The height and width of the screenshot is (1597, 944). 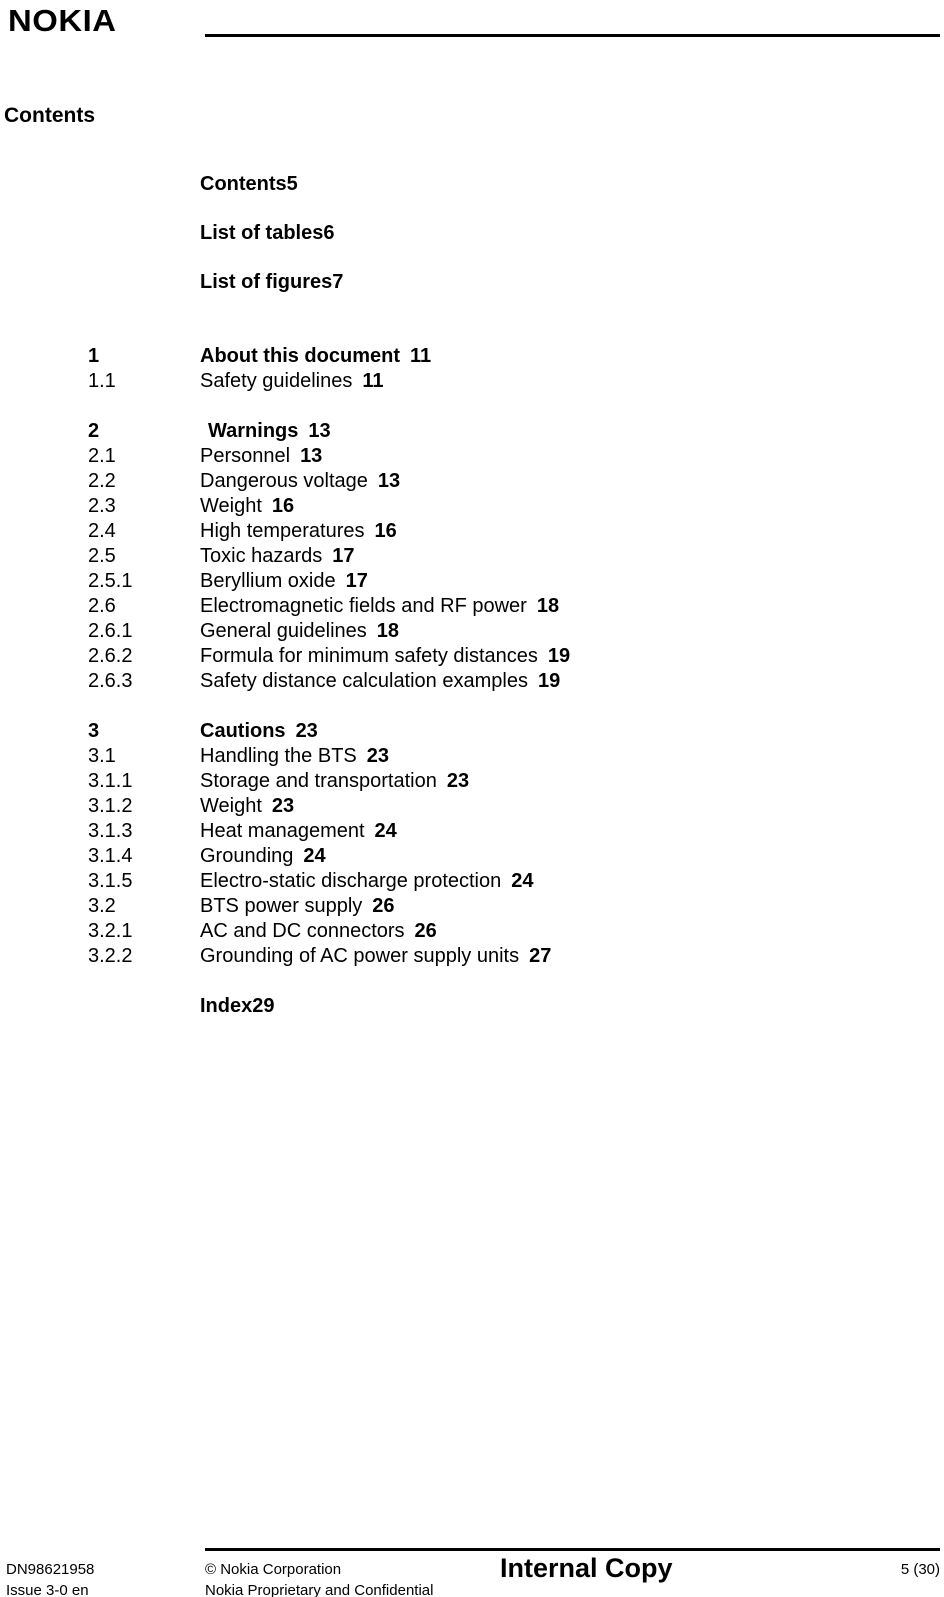 What do you see at coordinates (101, 1578) in the screenshot?
I see `footer-document-id-block: DN98621958 Issue 3-0 en` at bounding box center [101, 1578].